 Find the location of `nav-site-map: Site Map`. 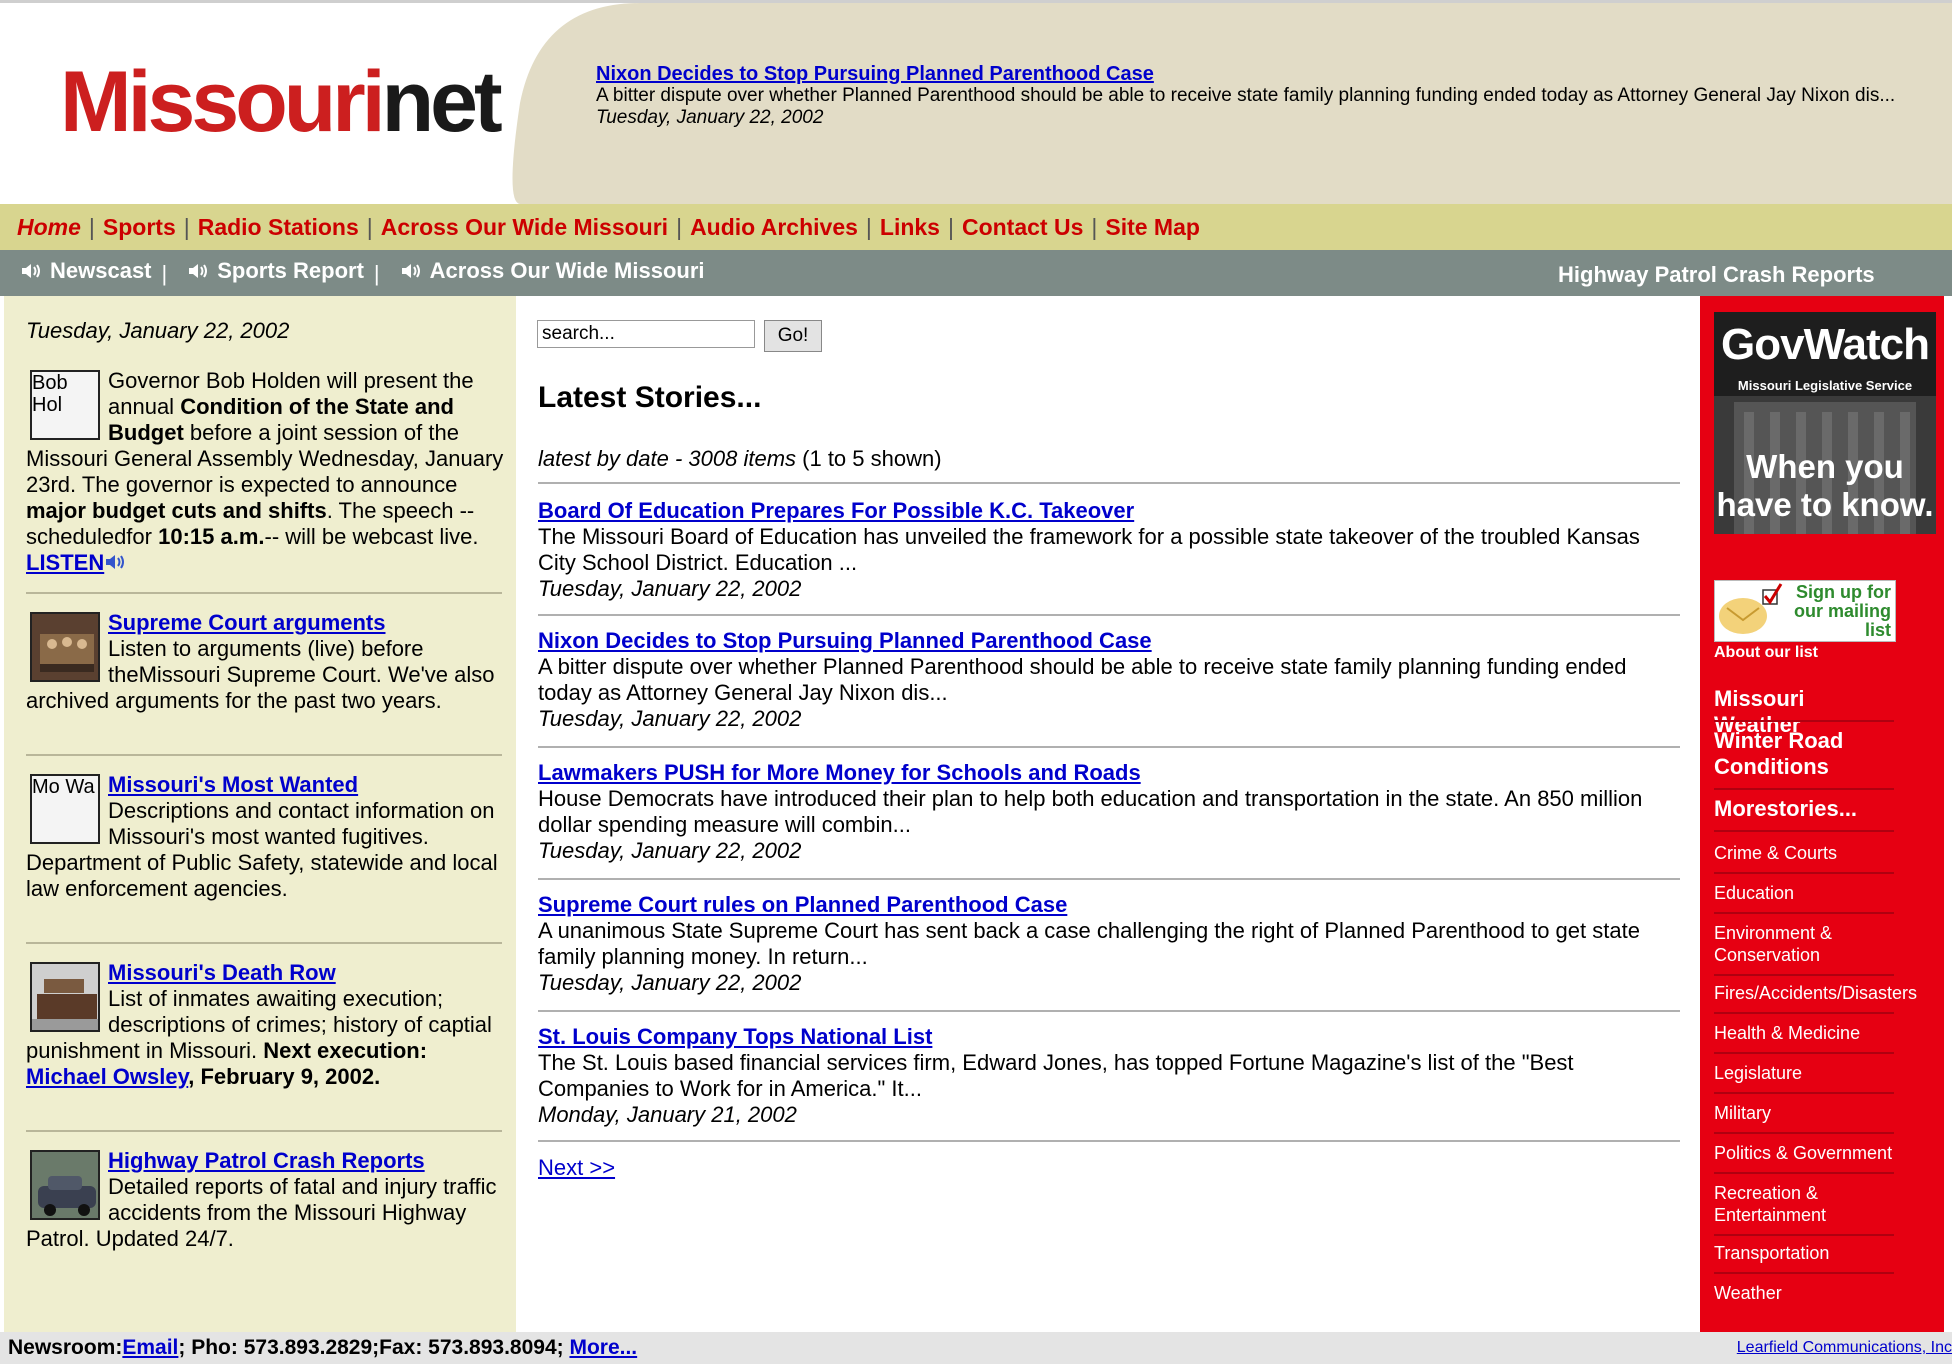

nav-site-map: Site Map is located at coordinates (1152, 227).